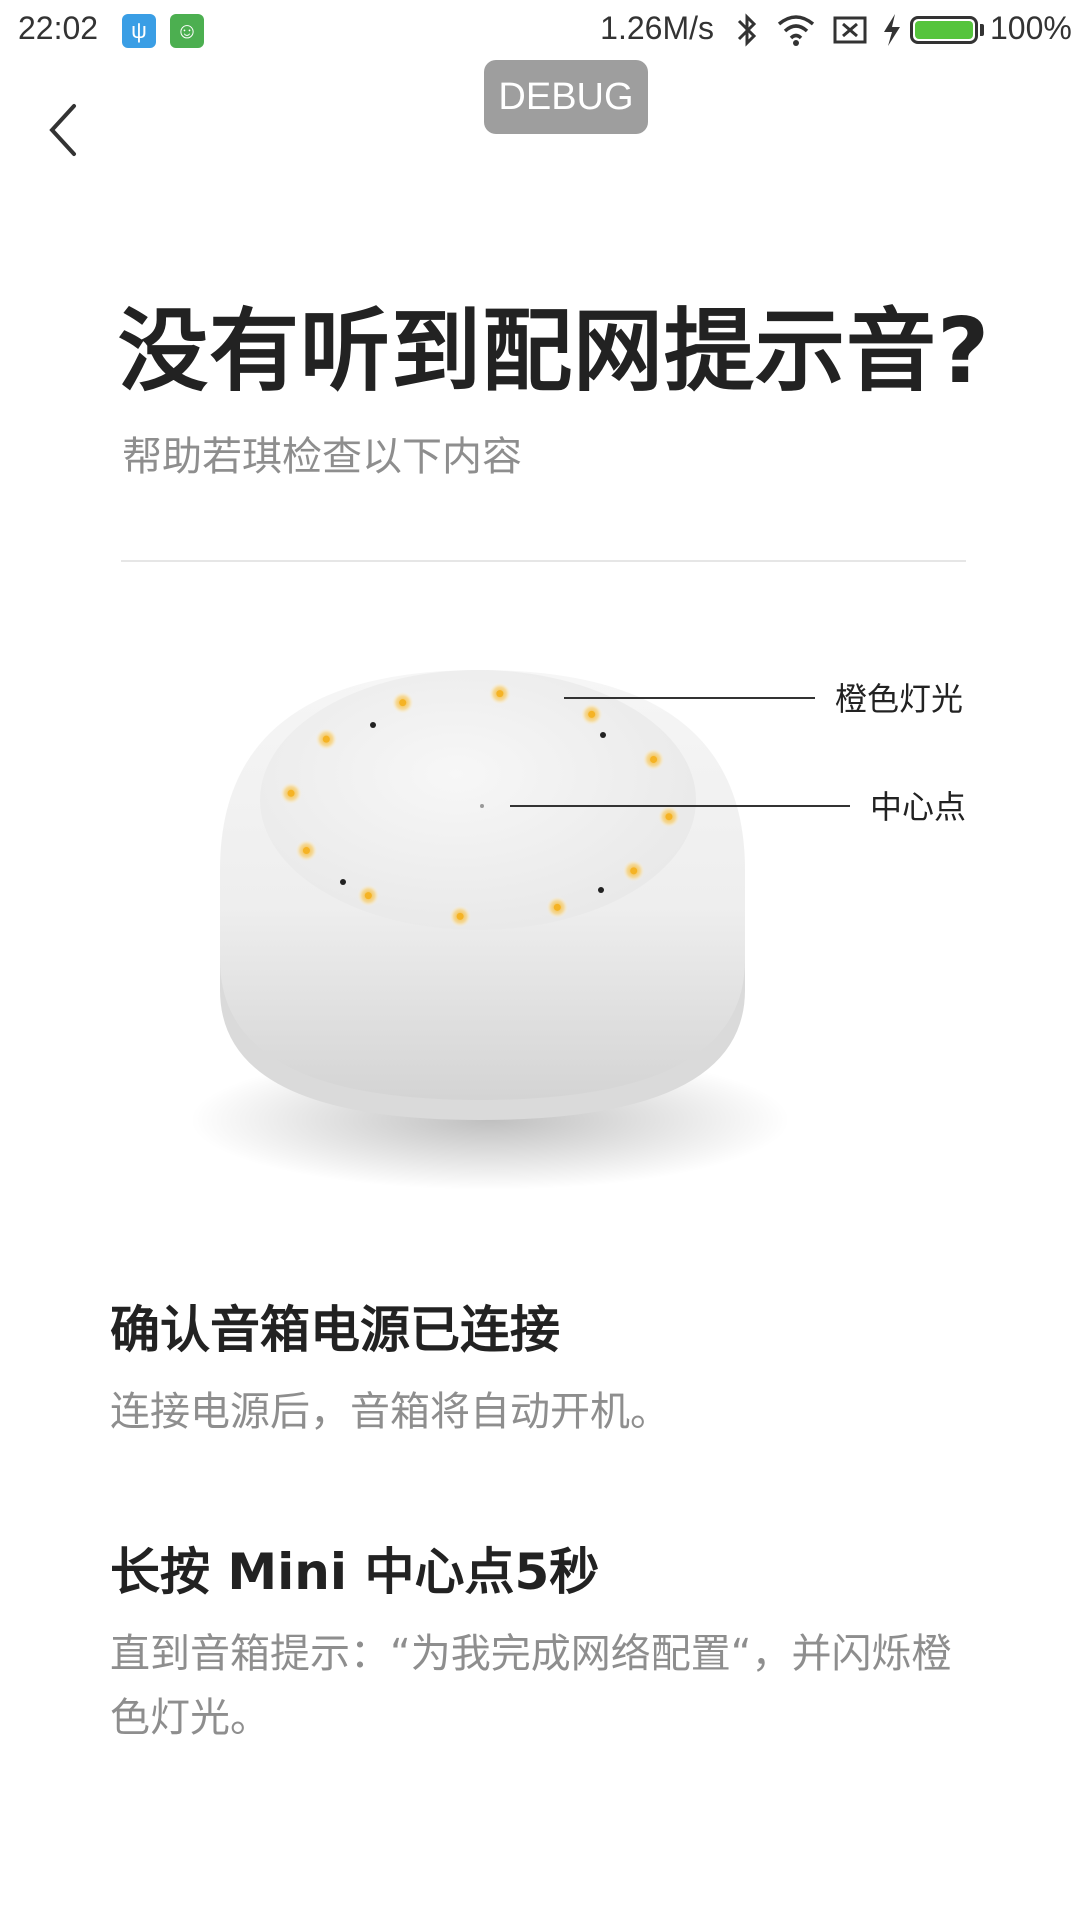 The image size is (1080, 1920). Describe the element at coordinates (62, 130) in the screenshot. I see `chevron-left-icon` at that location.